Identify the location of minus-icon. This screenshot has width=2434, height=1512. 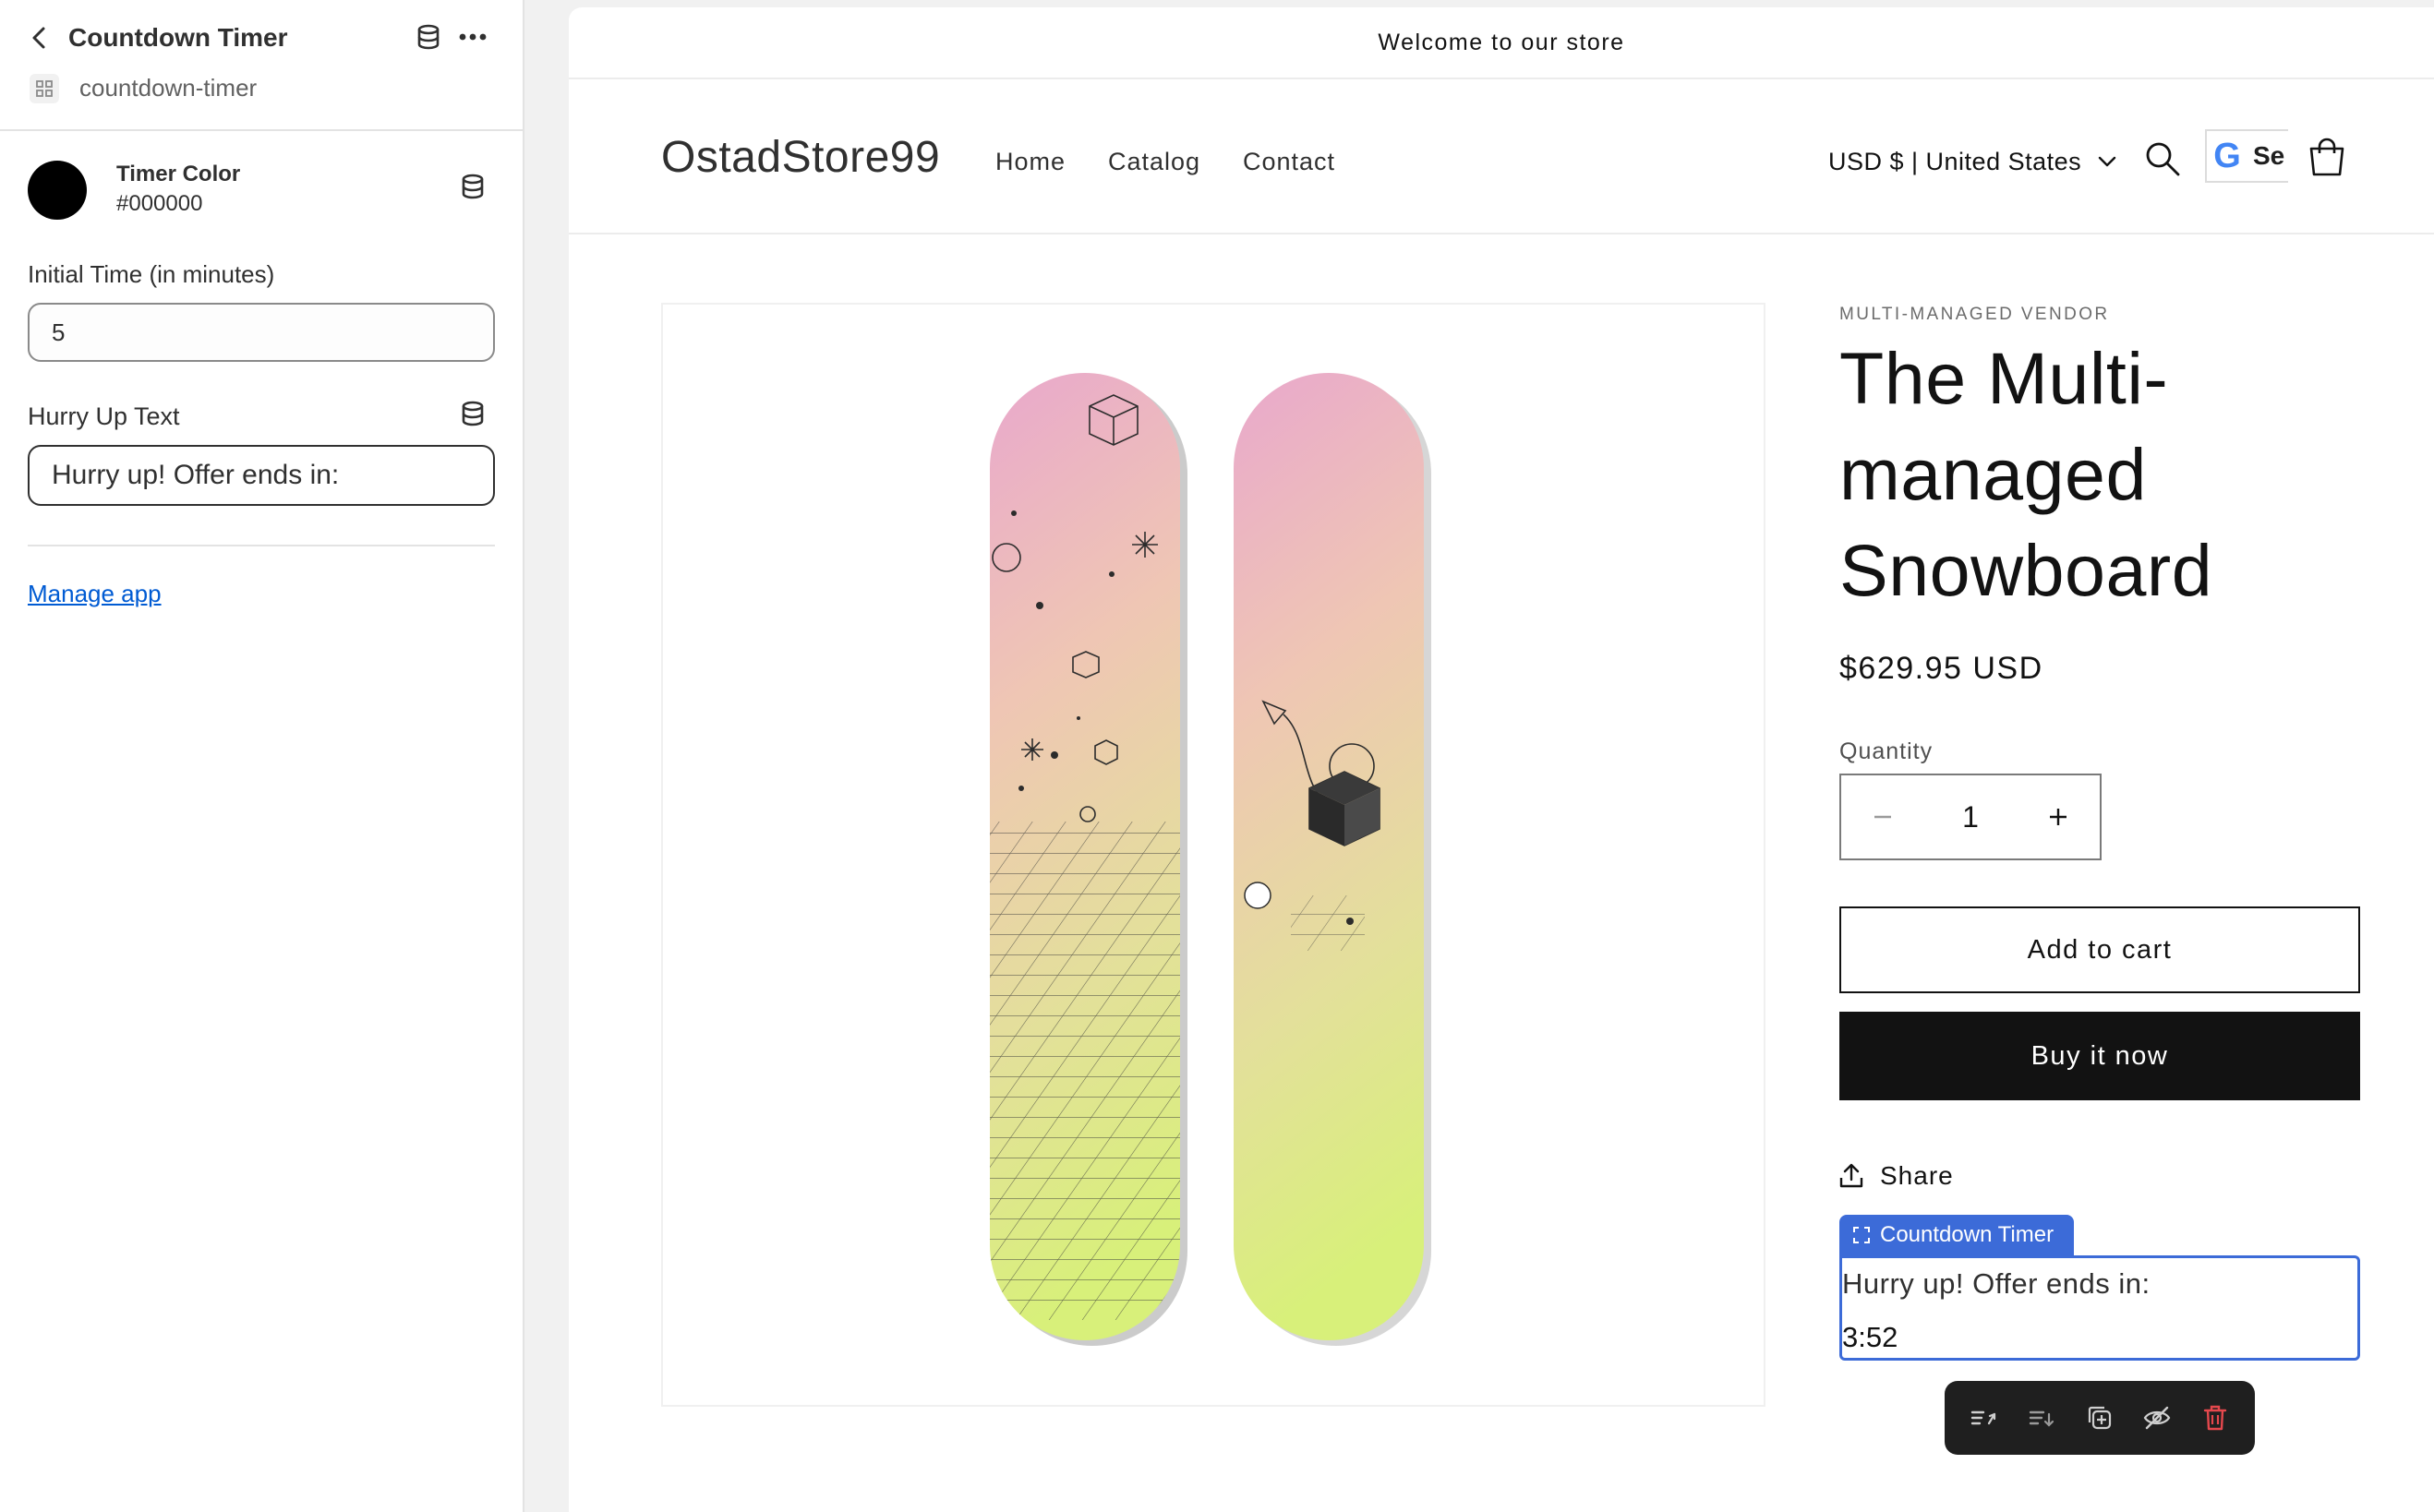
(1882, 817).